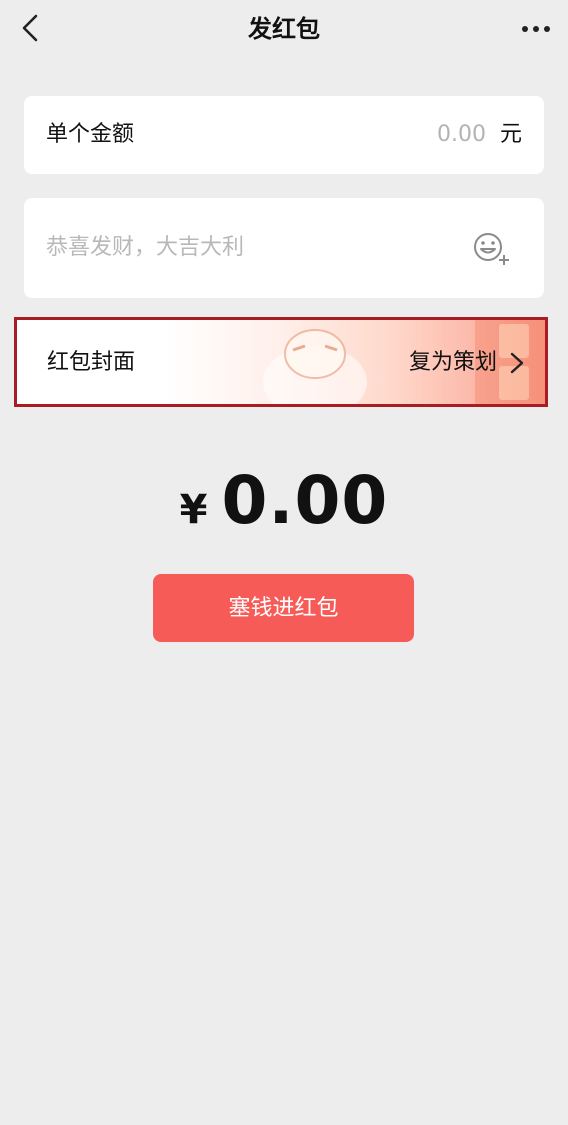 This screenshot has width=568, height=1125. I want to click on cover-value: 复为策划, so click(452, 362).